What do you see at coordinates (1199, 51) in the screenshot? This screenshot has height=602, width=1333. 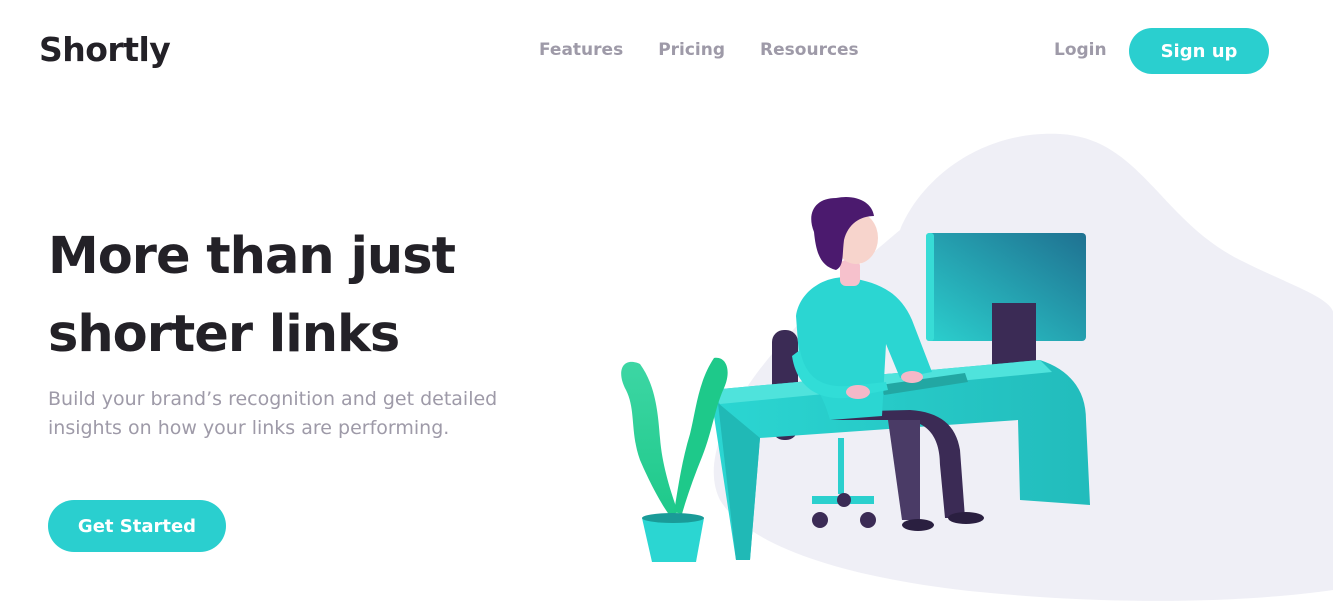 I see `signup-button: Sign up` at bounding box center [1199, 51].